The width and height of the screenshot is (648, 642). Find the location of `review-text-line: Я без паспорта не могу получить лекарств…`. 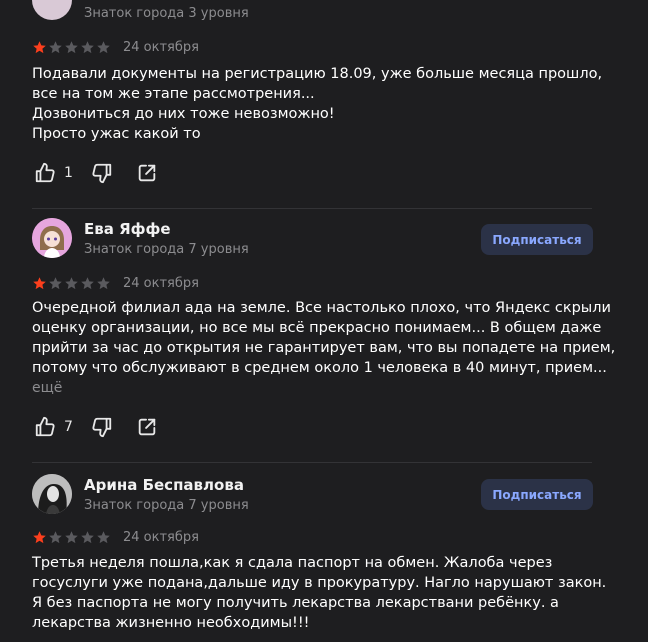

review-text-line: Я без паспорта не могу получить лекарств… is located at coordinates (295, 603).